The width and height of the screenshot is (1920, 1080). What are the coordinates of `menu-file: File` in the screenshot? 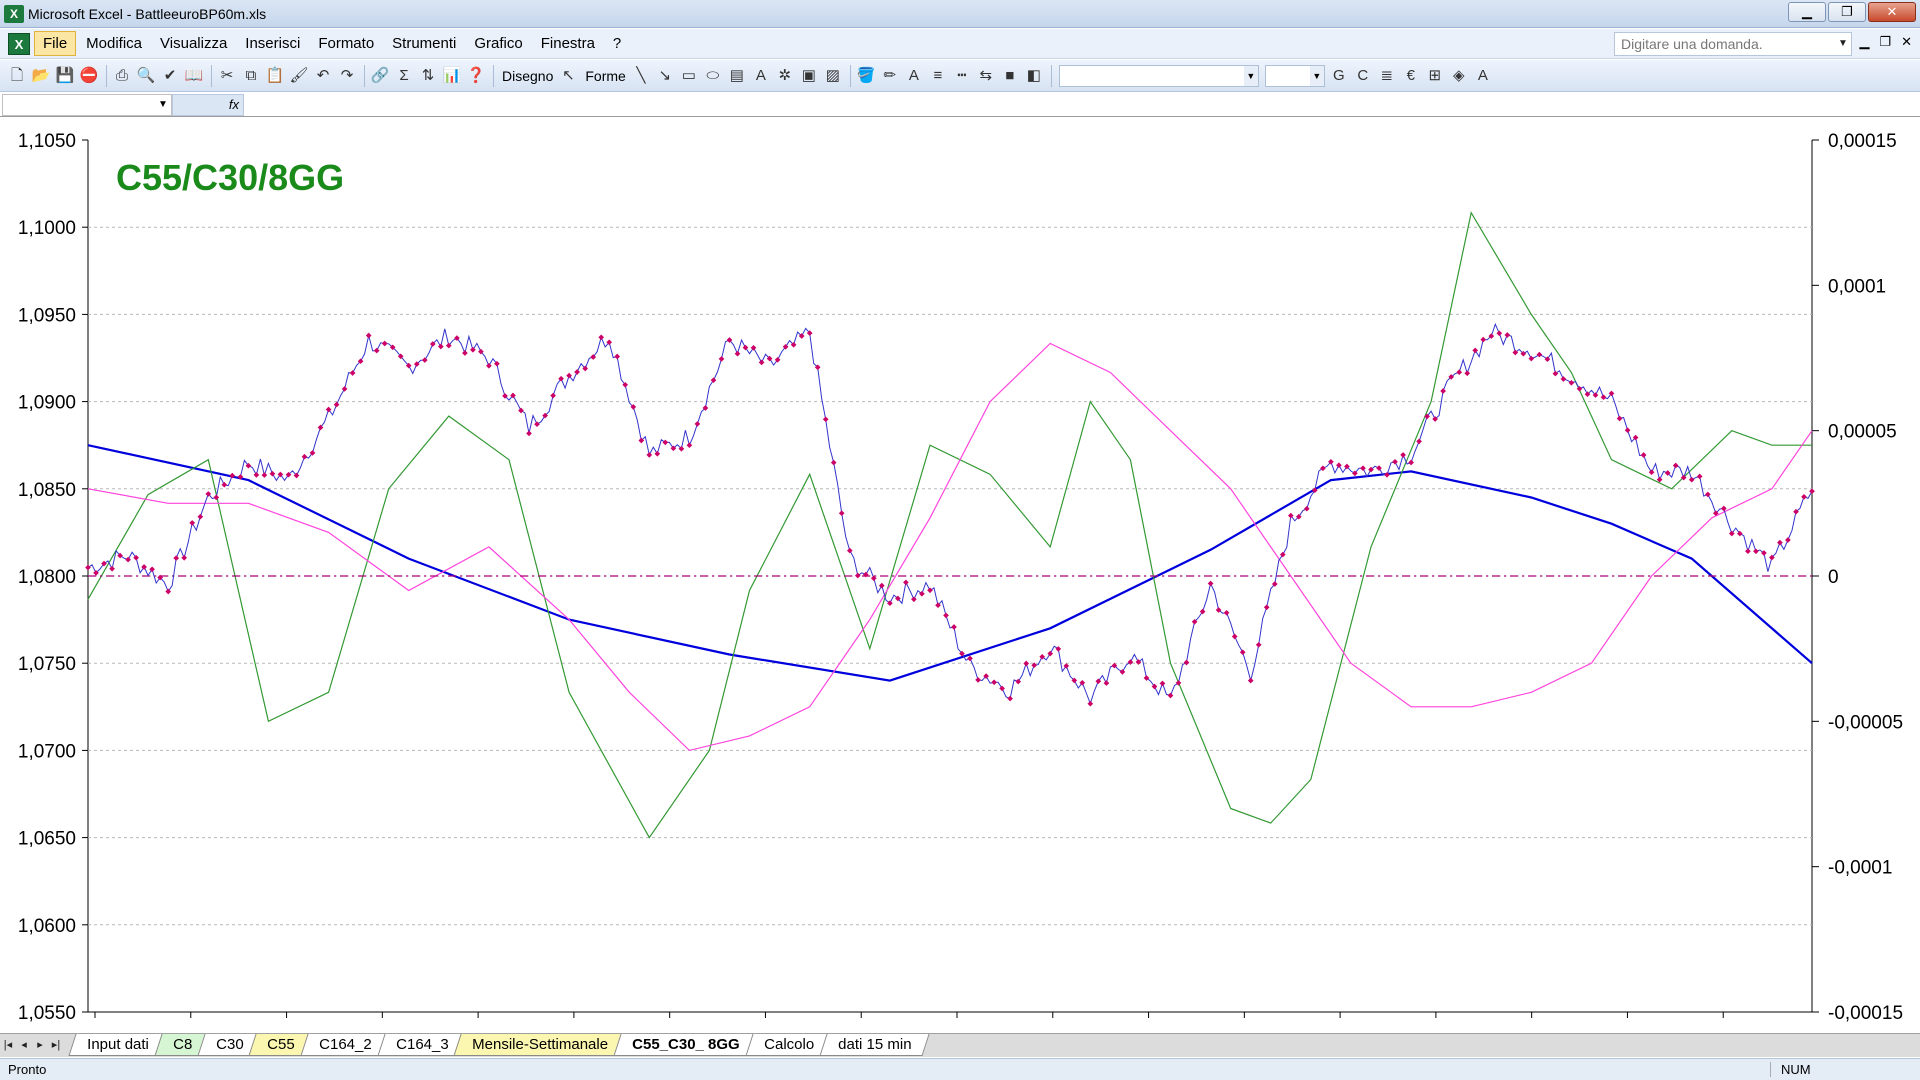 It's located at (55, 43).